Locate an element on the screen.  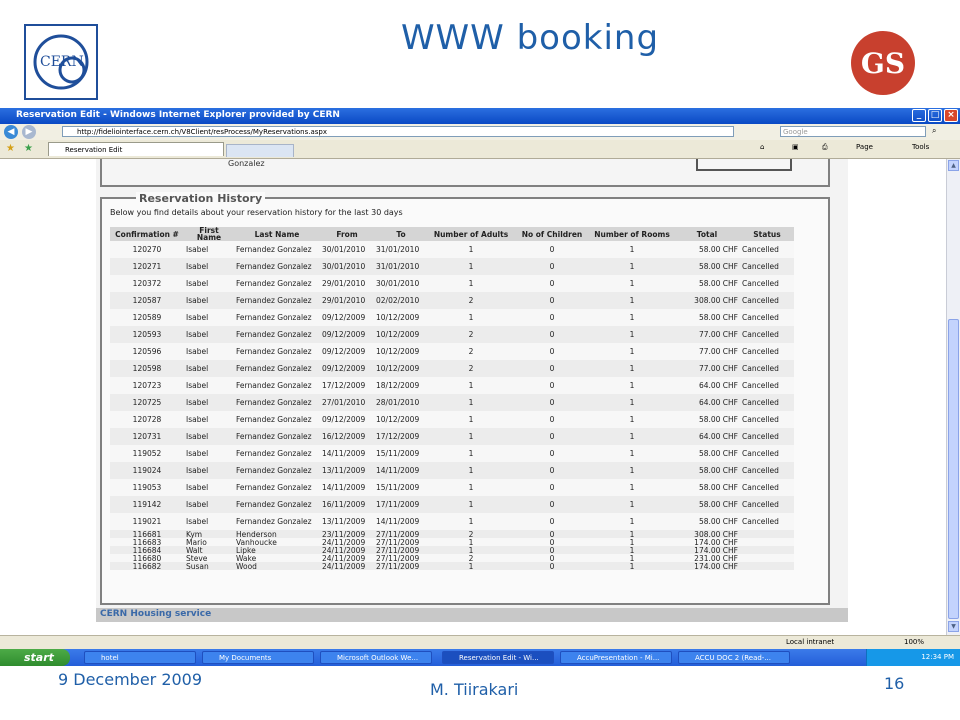
table-cell: 120593 is located at coordinates (147, 334).